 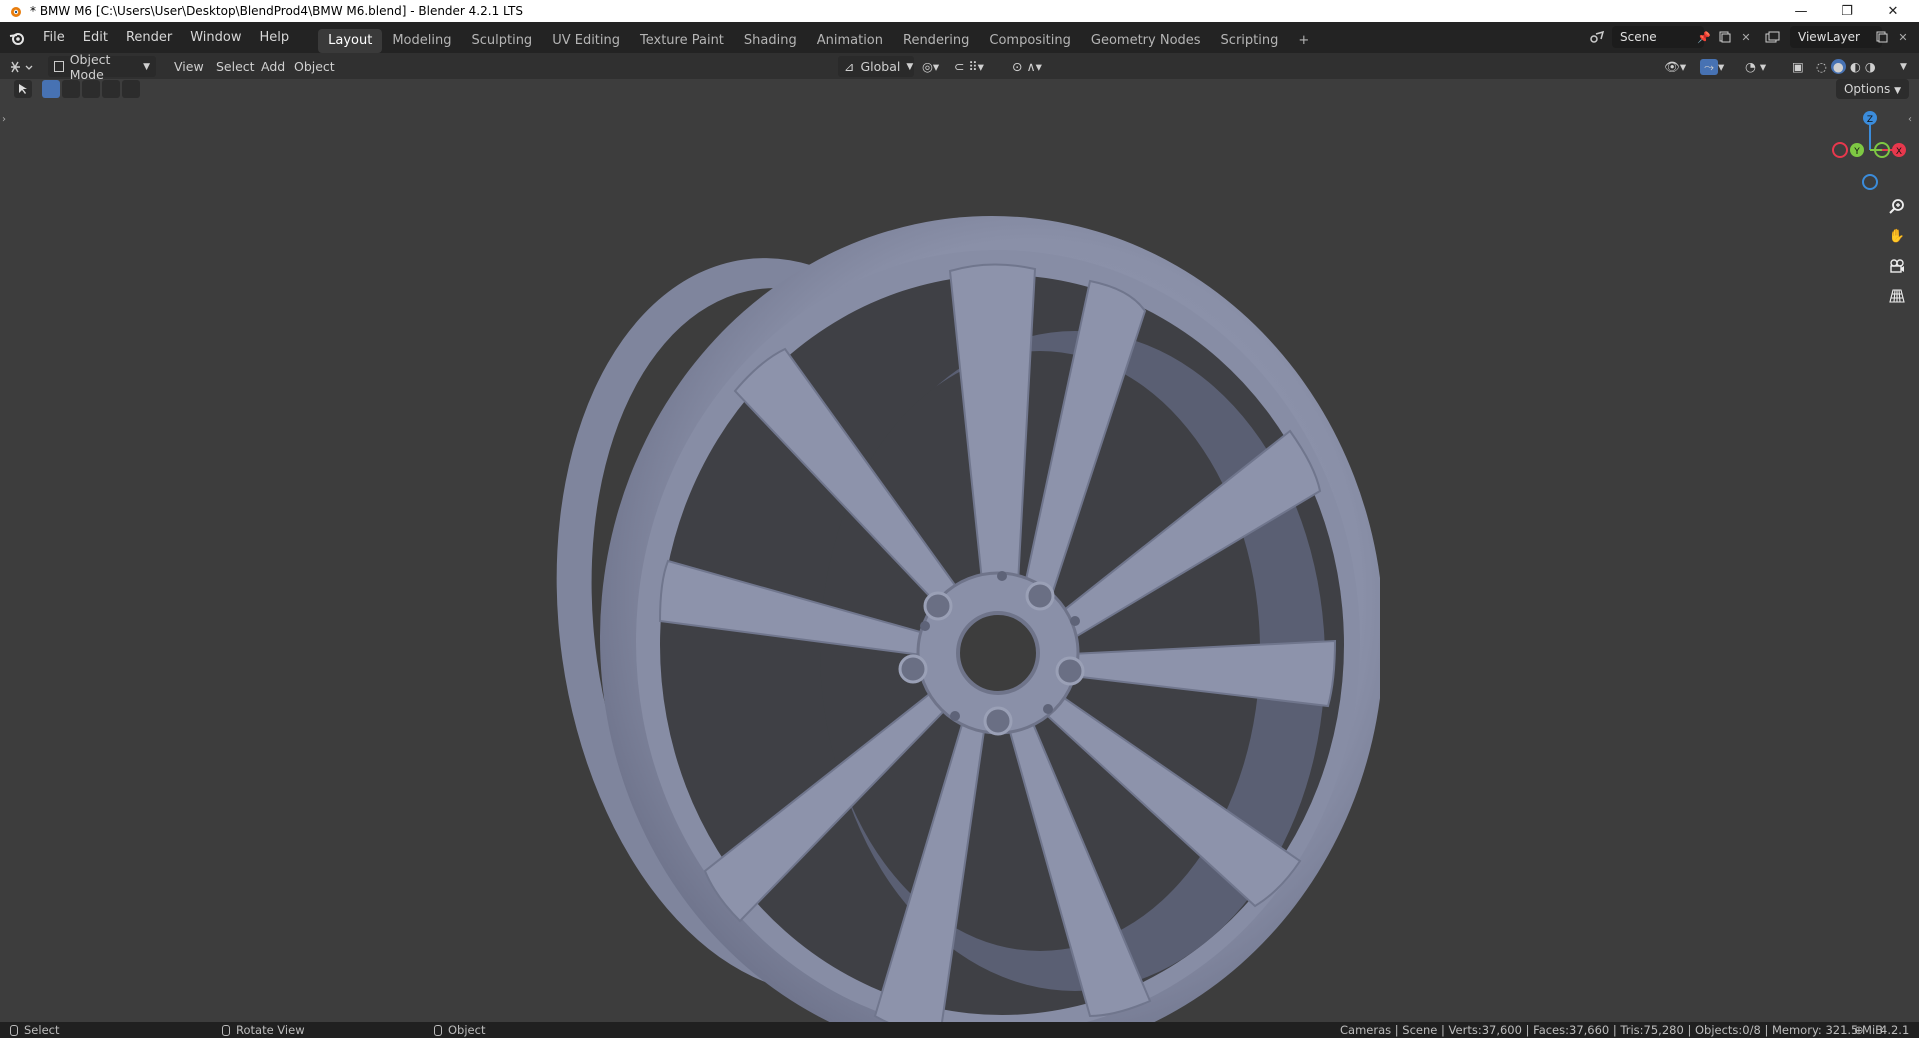 I want to click on menu-help: Help, so click(x=275, y=38).